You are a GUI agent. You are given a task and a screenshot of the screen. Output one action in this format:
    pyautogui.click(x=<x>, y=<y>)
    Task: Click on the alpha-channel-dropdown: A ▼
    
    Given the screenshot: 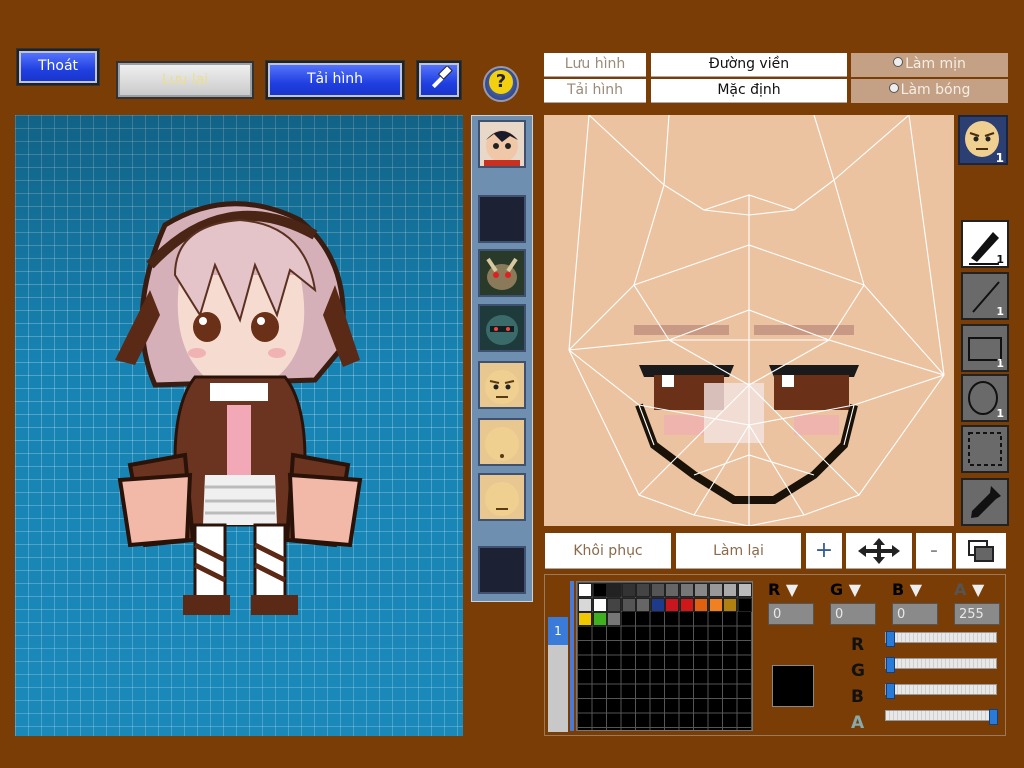 What is the action you would take?
    pyautogui.click(x=972, y=590)
    